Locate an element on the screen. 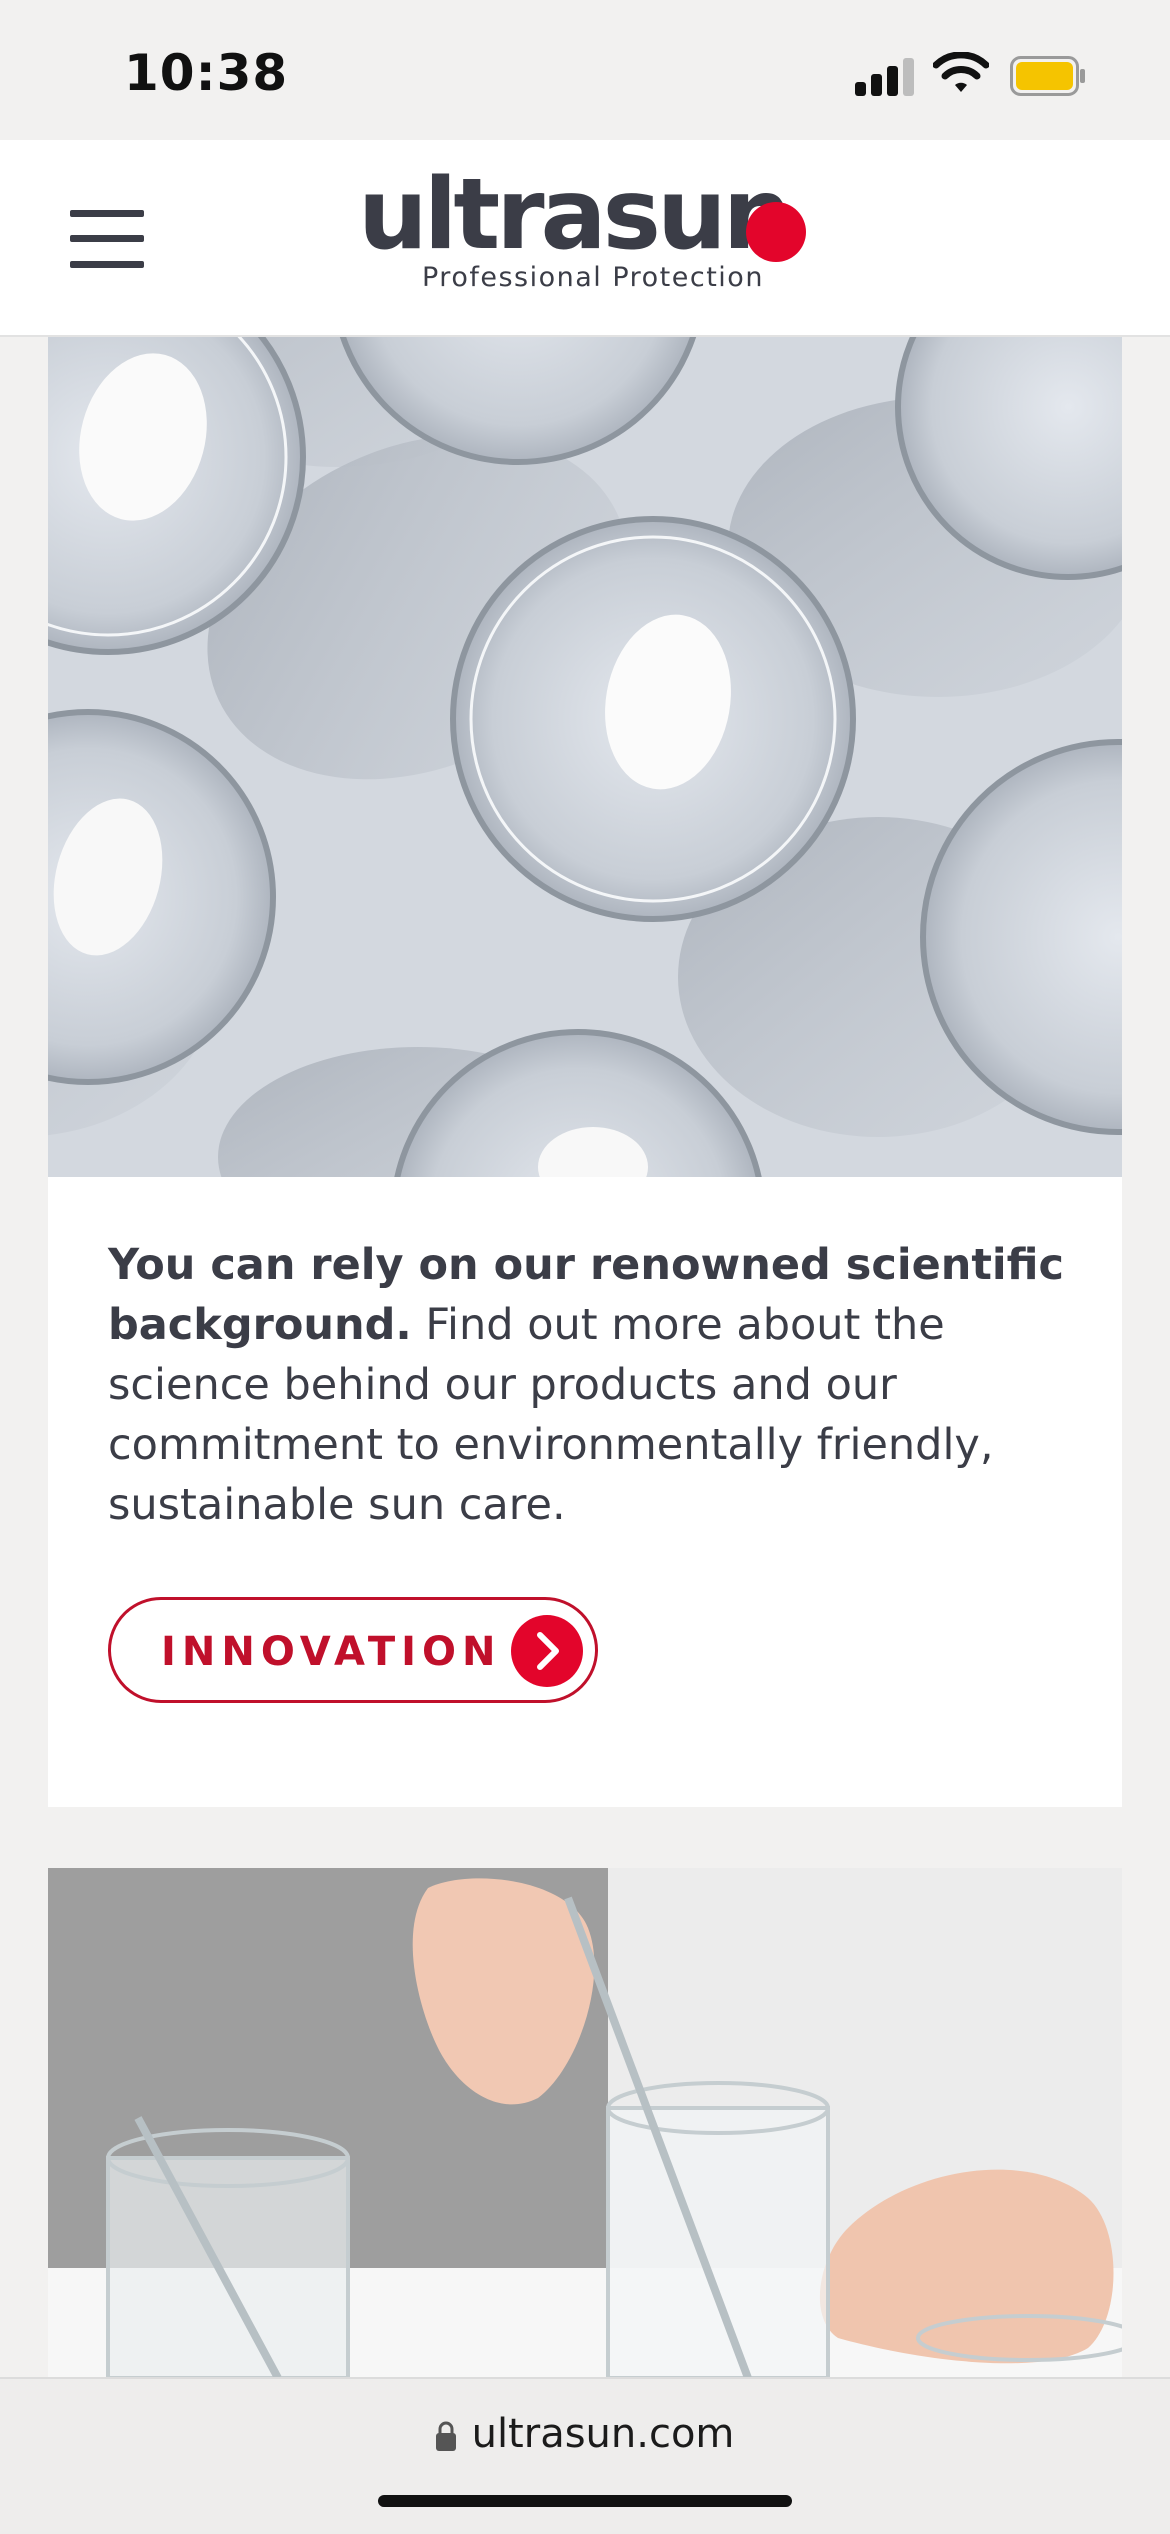 Image resolution: width=1170 pixels, height=2534 pixels. lock-icon is located at coordinates (445, 2436).